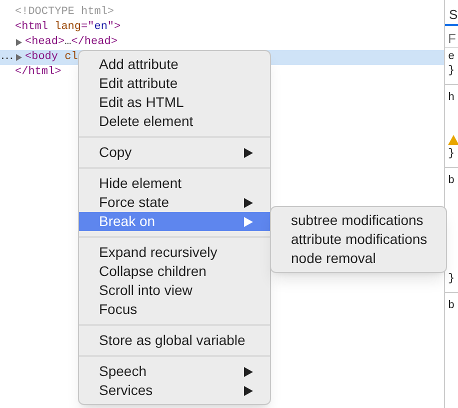  I want to click on node-markup: <head>…</head>, so click(71, 42).